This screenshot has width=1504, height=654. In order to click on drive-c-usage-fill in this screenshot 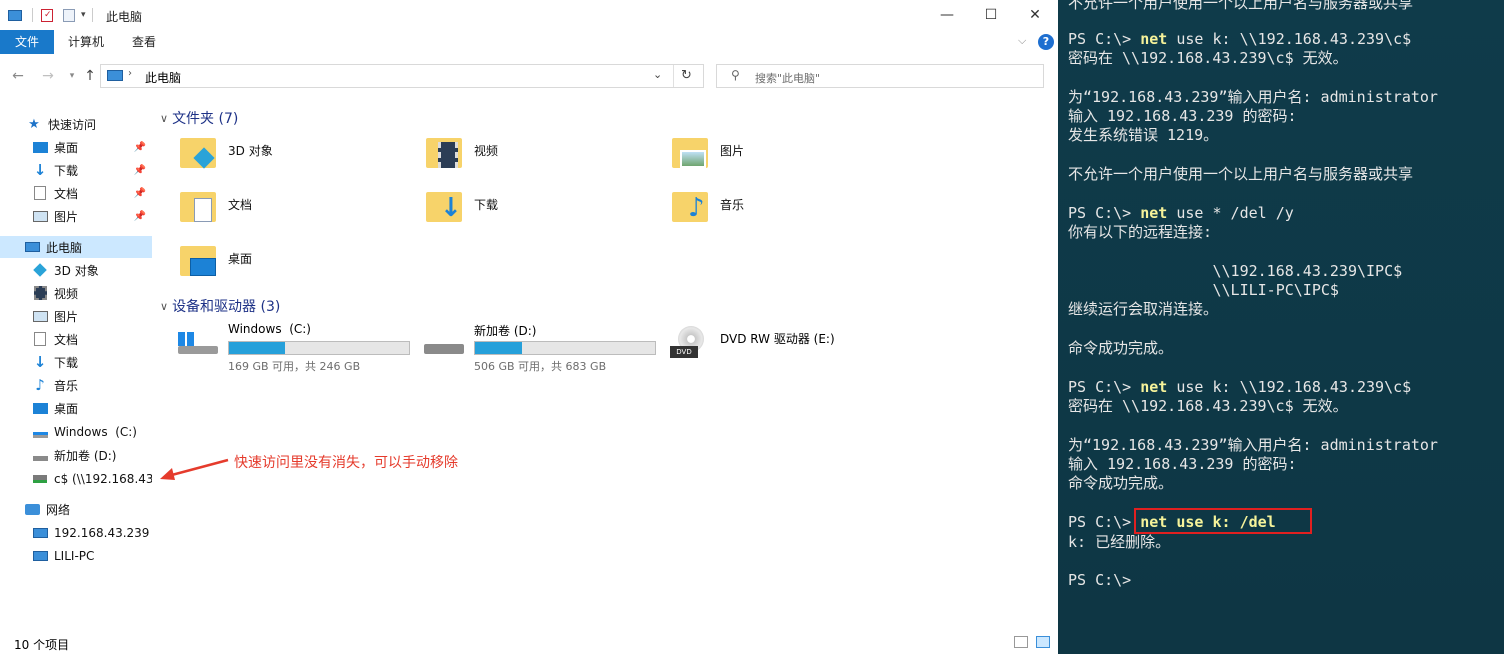, I will do `click(257, 348)`.